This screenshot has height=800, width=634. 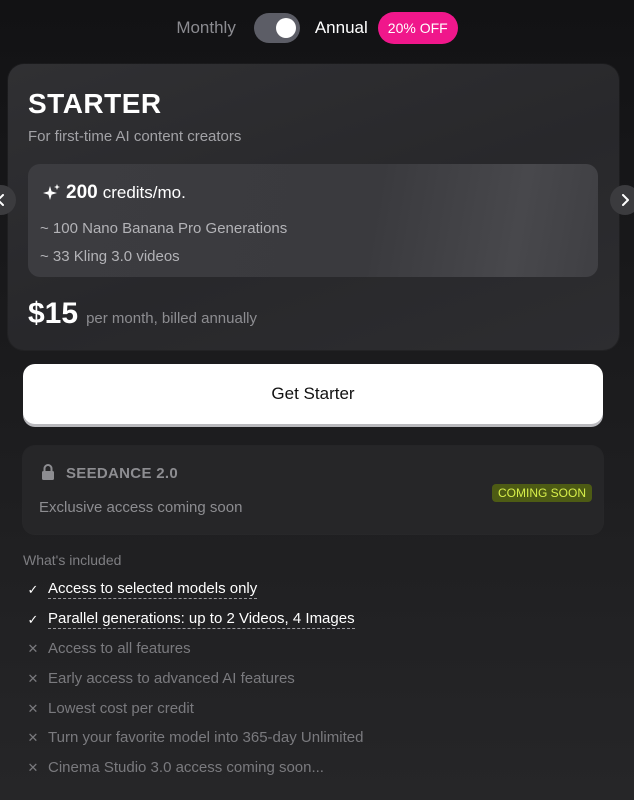 What do you see at coordinates (625, 200) in the screenshot?
I see `chevron-right-icon` at bounding box center [625, 200].